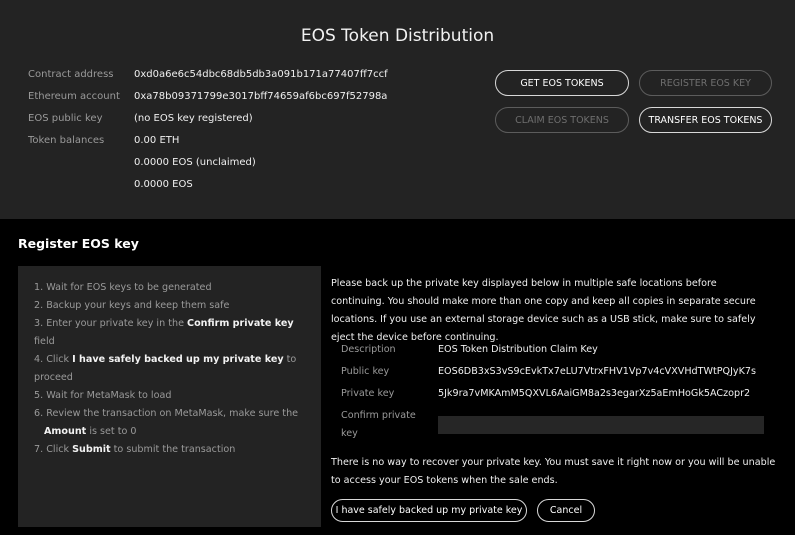 The height and width of the screenshot is (535, 795). Describe the element at coordinates (378, 424) in the screenshot. I see `confirm-private-key-label: Confirm private key` at that location.